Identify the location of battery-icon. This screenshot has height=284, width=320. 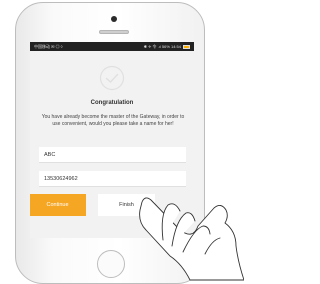
(186, 46).